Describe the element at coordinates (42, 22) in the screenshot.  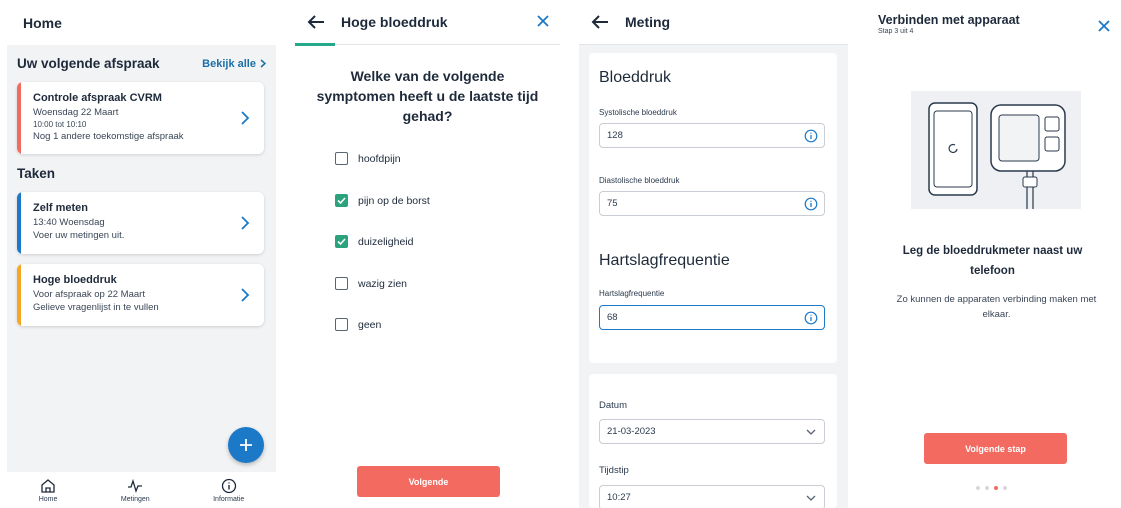
I see `page-title: Home` at that location.